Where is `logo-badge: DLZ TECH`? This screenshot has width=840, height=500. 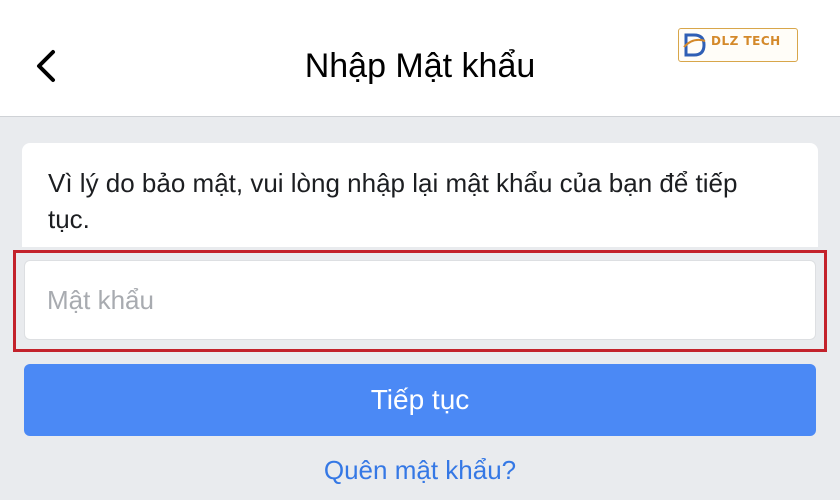 logo-badge: DLZ TECH is located at coordinates (738, 45).